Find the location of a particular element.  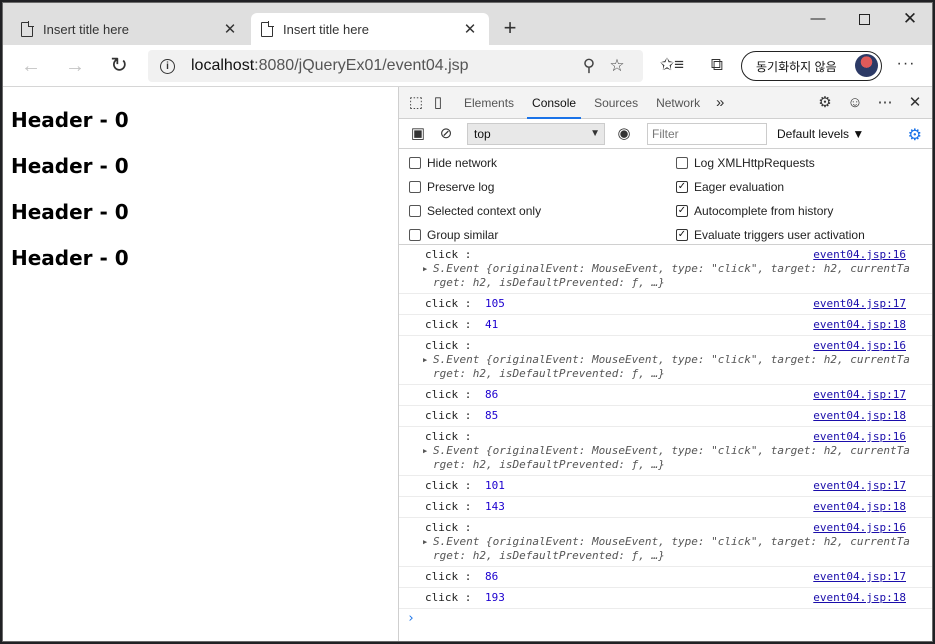

tab-title: Insert title here is located at coordinates (86, 29).